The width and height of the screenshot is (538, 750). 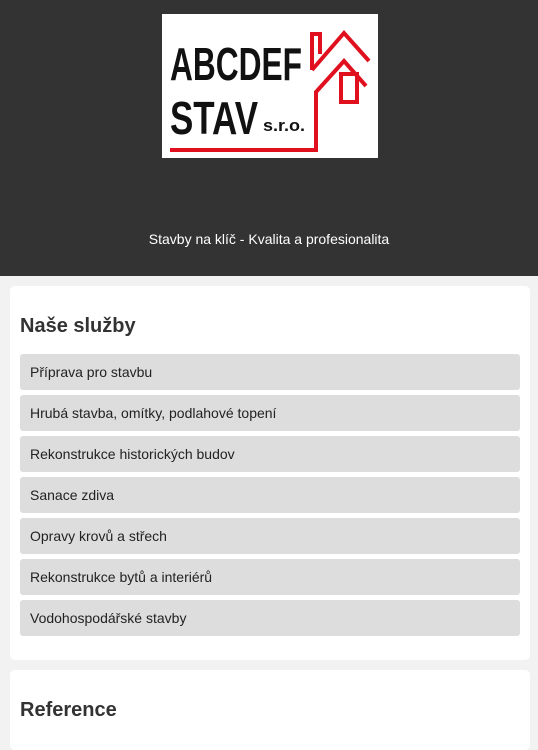 I want to click on reference-title: Reference, so click(x=68, y=710).